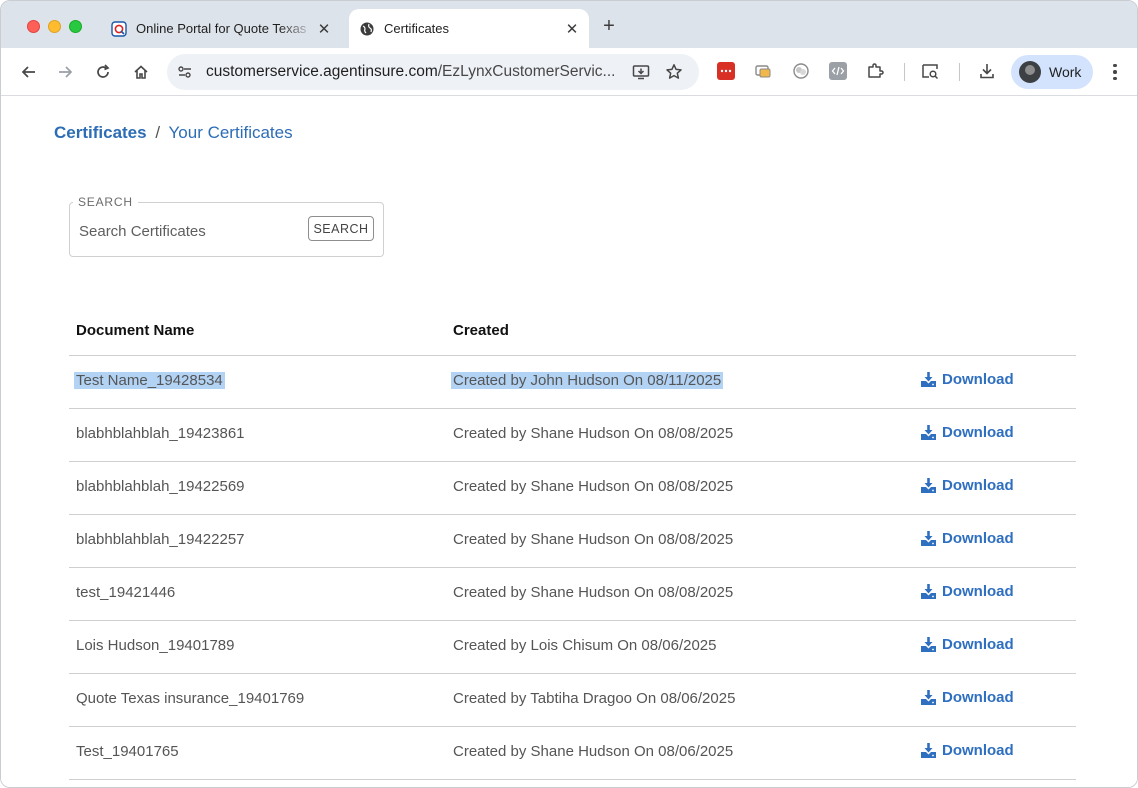 The height and width of the screenshot is (788, 1138). What do you see at coordinates (160, 486) in the screenshot?
I see `document-name-cell: blabhblahblah_19422569` at bounding box center [160, 486].